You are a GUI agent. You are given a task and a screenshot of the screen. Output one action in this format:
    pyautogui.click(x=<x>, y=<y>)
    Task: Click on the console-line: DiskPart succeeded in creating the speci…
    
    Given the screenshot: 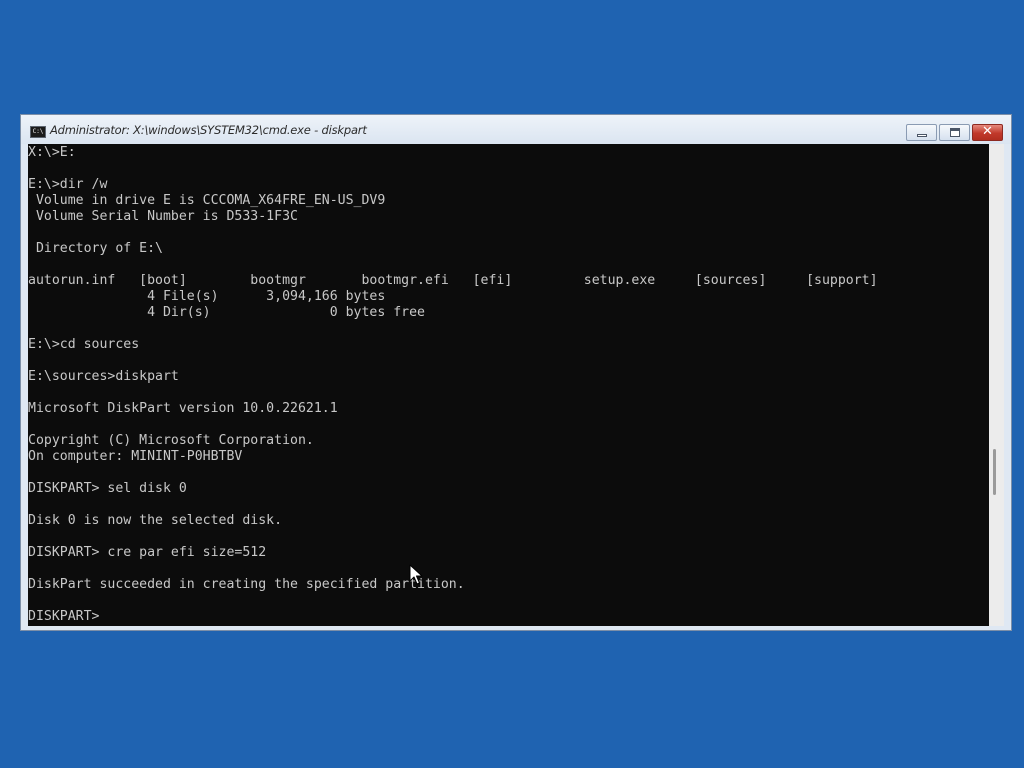 What is the action you would take?
    pyautogui.click(x=246, y=584)
    